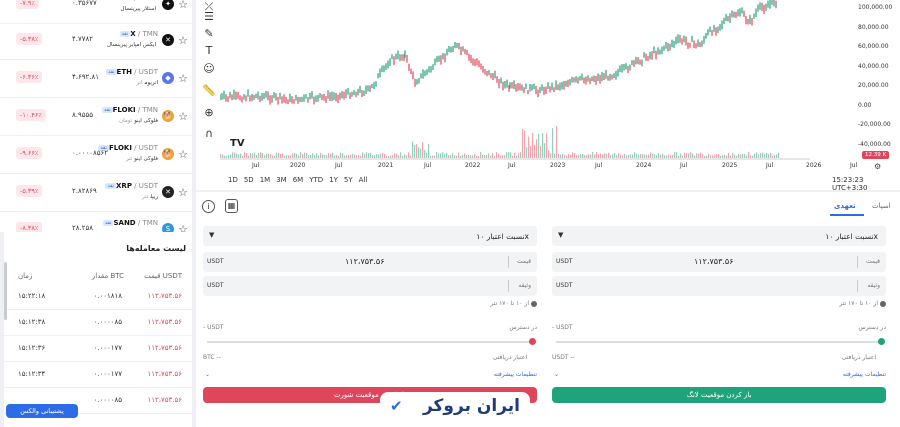 The width and height of the screenshot is (900, 427). Describe the element at coordinates (209, 51) in the screenshot. I see `text-icon: T` at that location.